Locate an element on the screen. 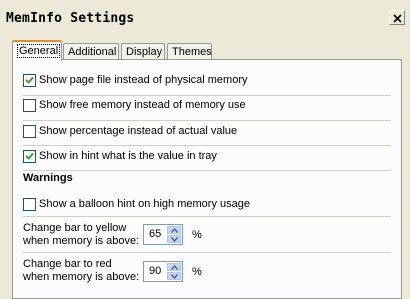  red-threshold-up-button is located at coordinates (174, 267).